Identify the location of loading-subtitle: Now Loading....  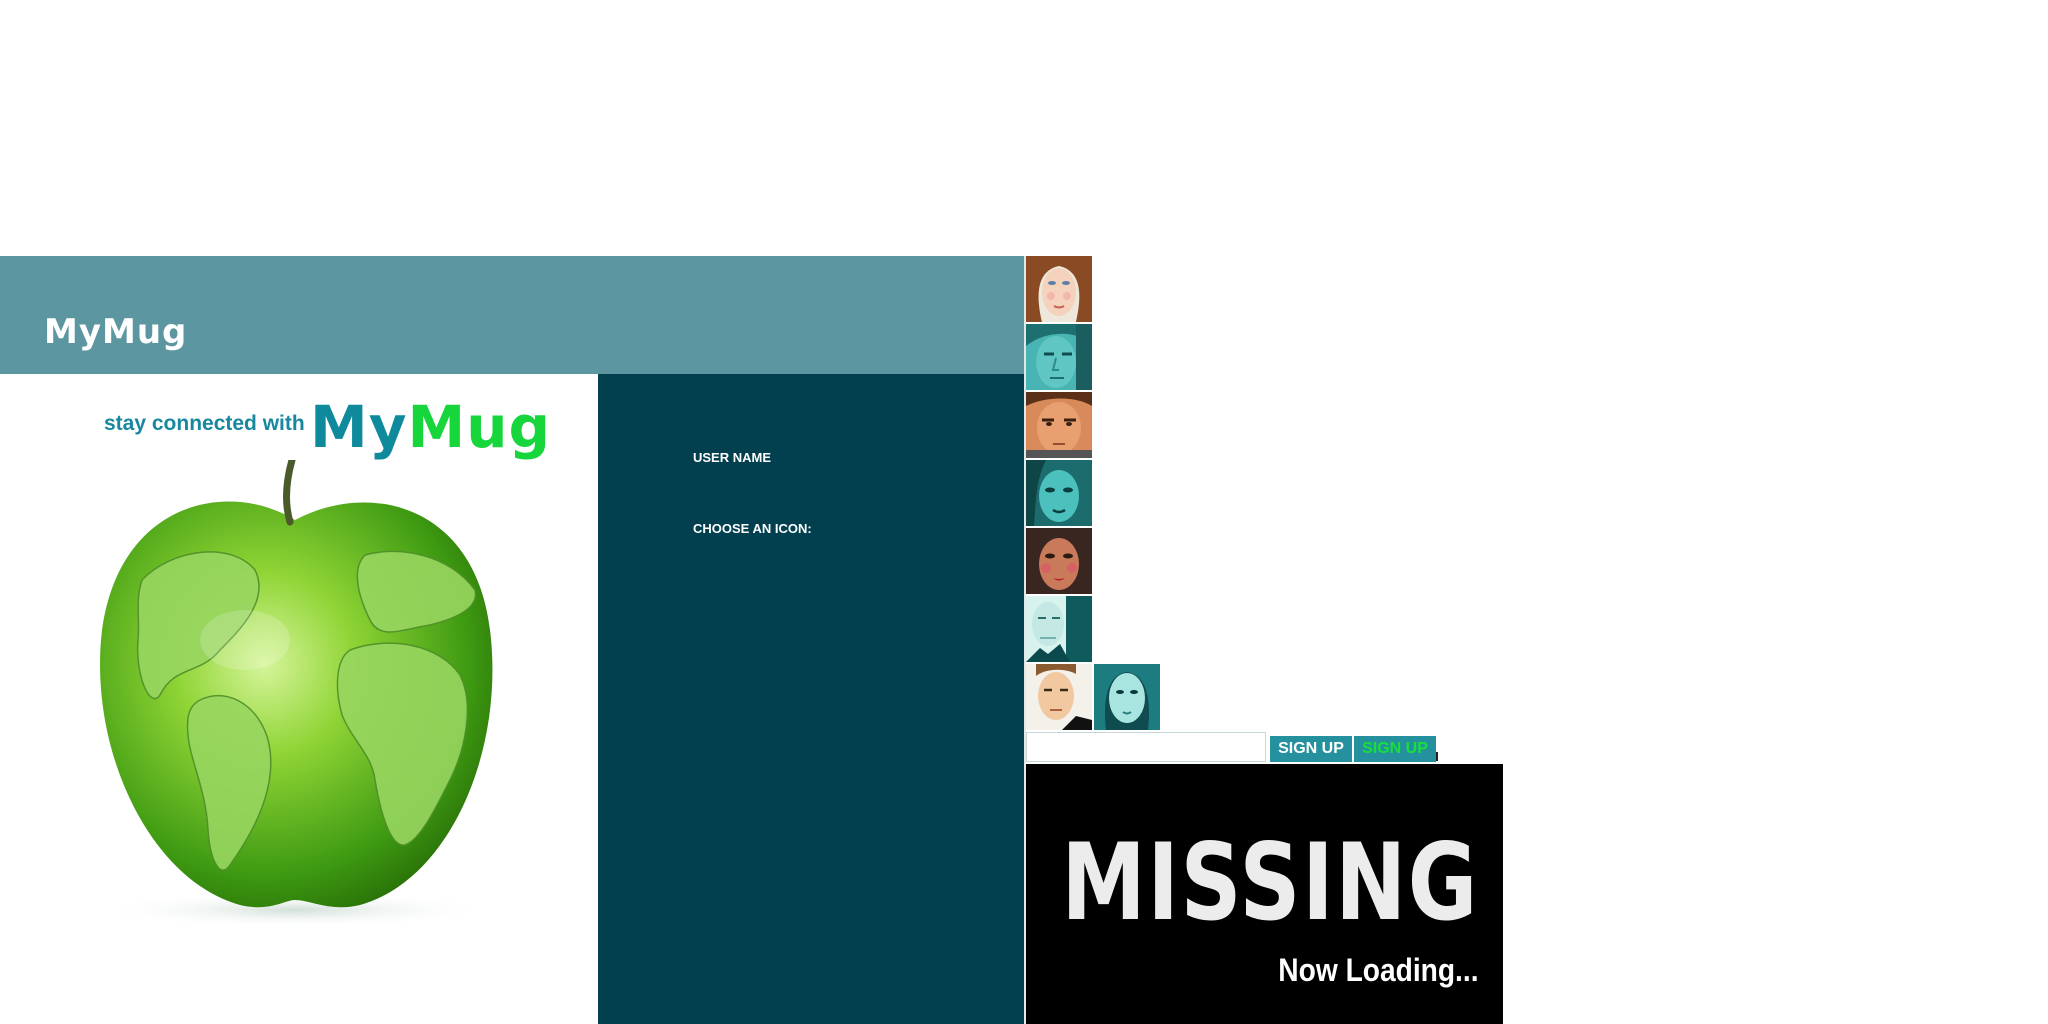
(1378, 970).